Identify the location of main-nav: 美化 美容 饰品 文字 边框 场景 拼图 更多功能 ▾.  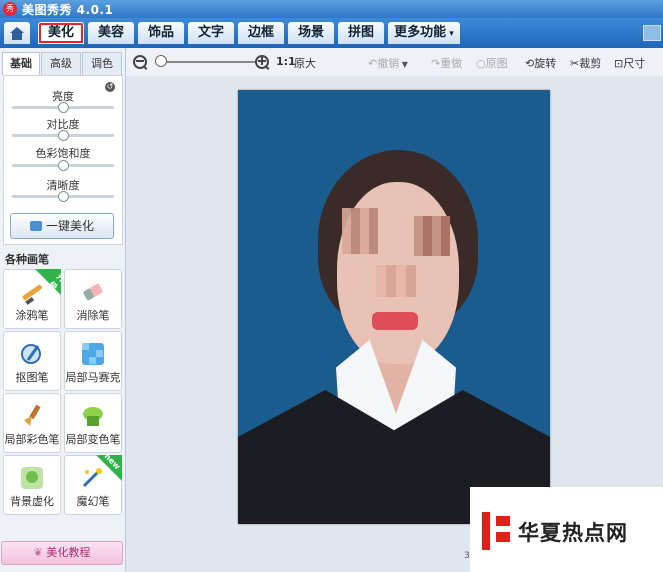
(331, 33).